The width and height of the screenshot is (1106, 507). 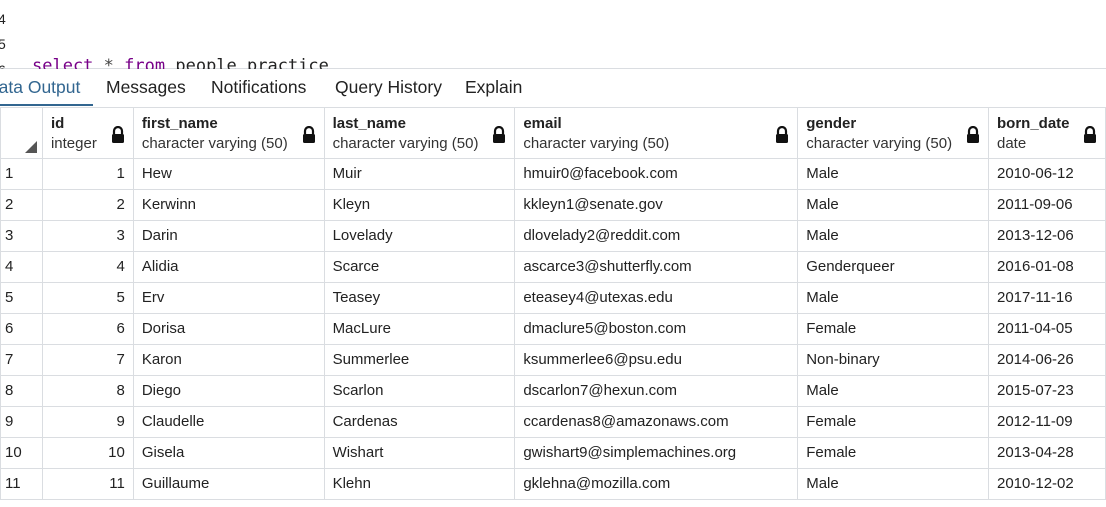 What do you see at coordinates (228, 133) in the screenshot?
I see `column-header-first-name: first_name character varying (50)` at bounding box center [228, 133].